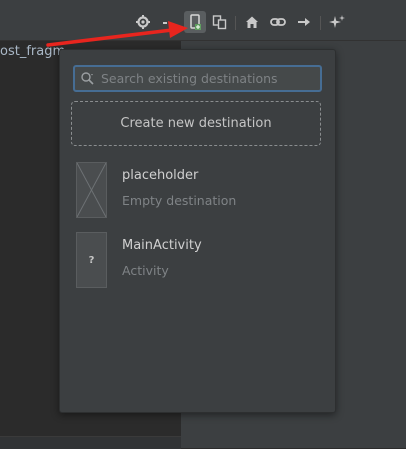 The height and width of the screenshot is (449, 406). I want to click on destination-item-mainactivity: ? MainActivity Activity, so click(198, 261).